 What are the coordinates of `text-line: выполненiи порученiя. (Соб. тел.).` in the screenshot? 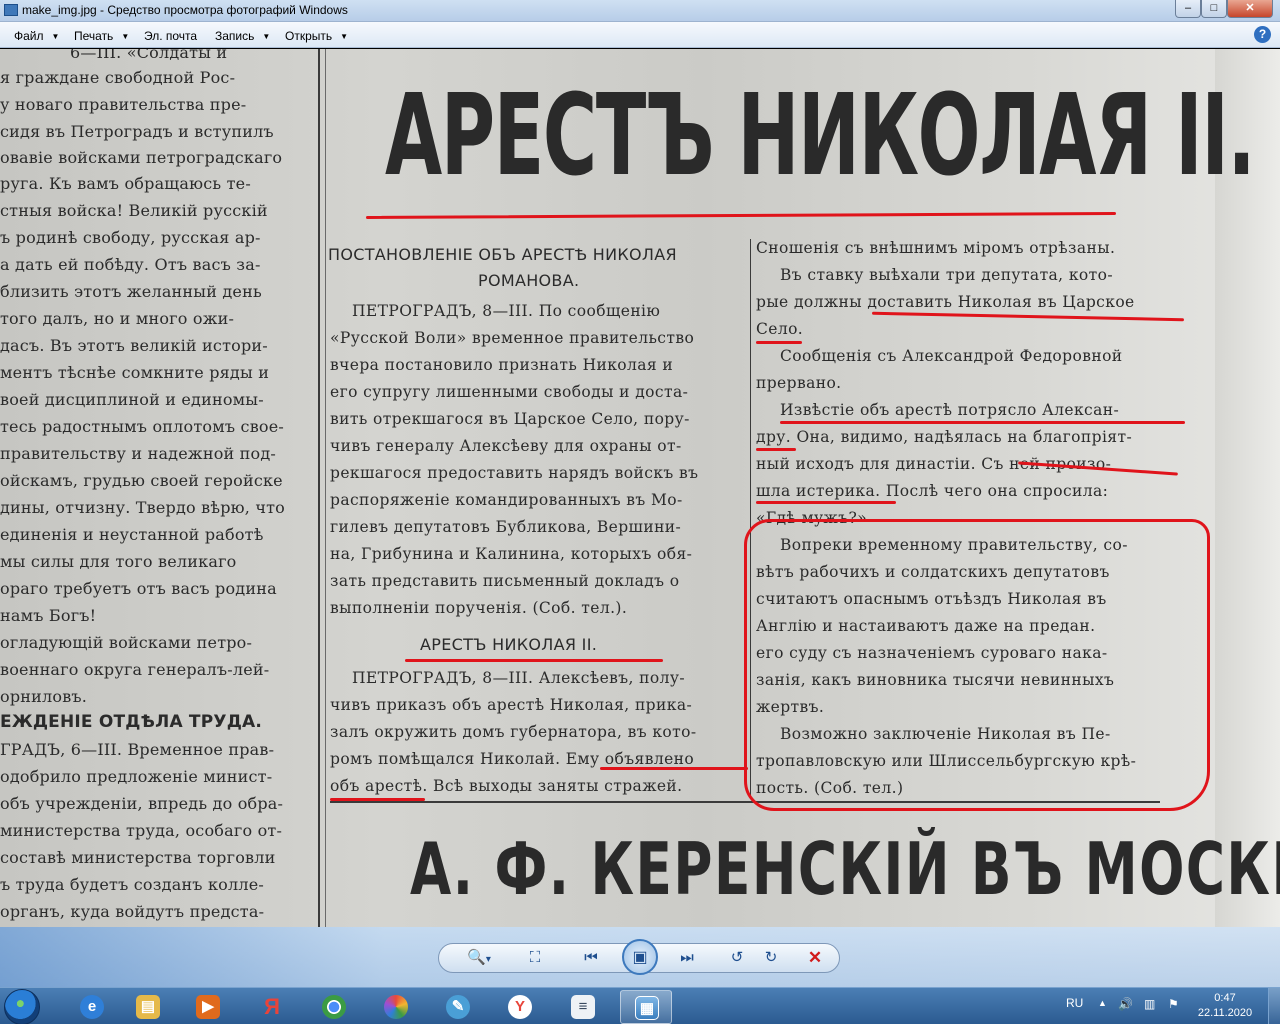 It's located at (479, 608).